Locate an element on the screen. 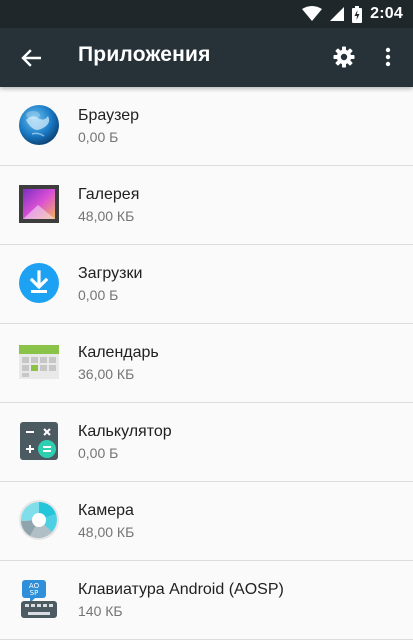 The height and width of the screenshot is (640, 413). page-title: Приложения is located at coordinates (144, 54).